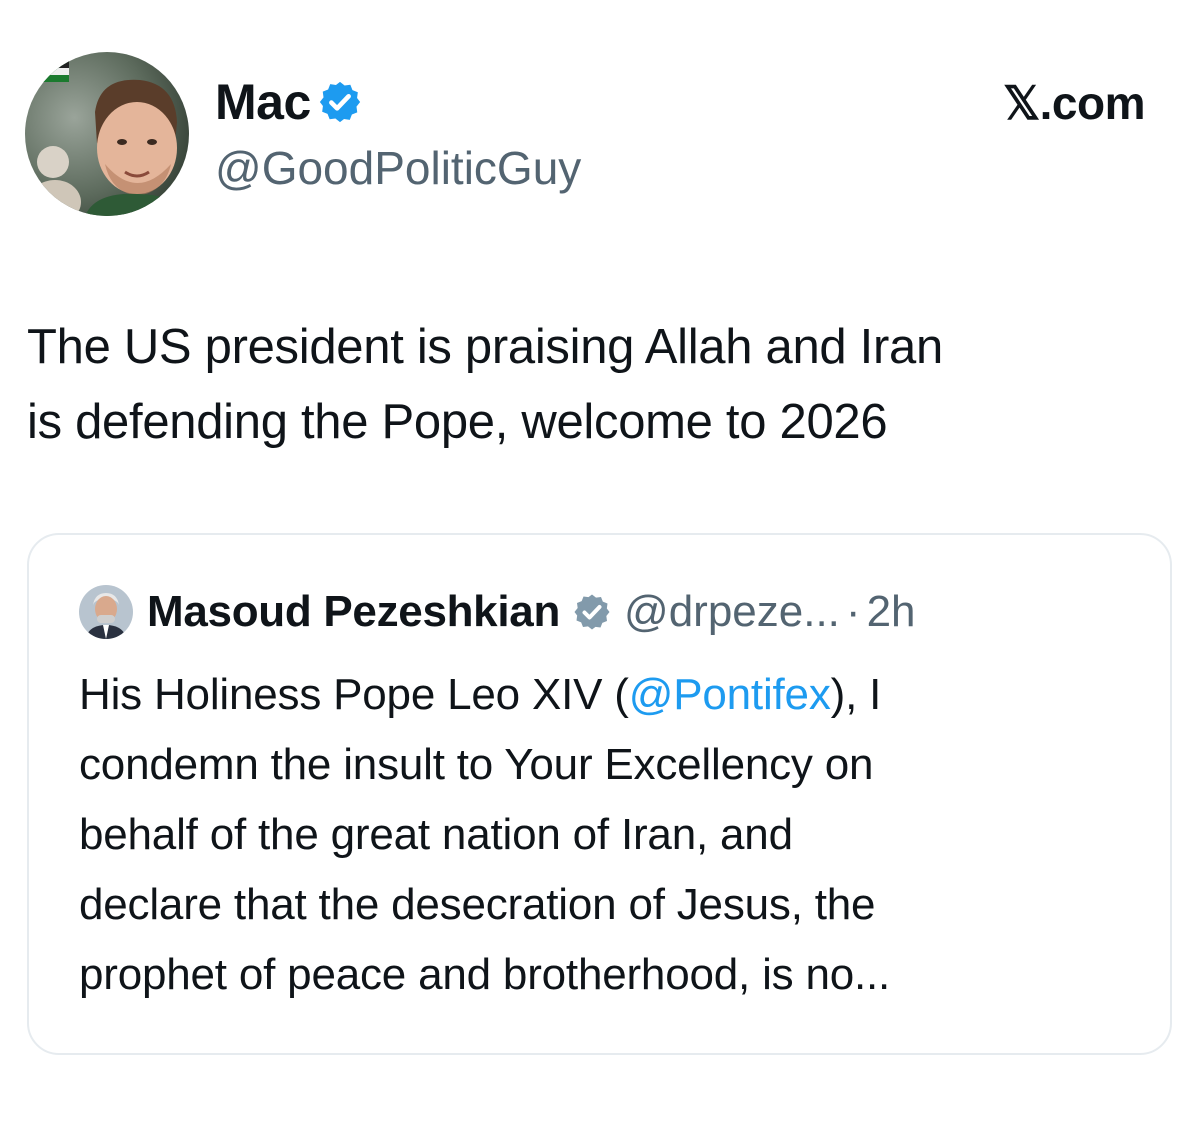  Describe the element at coordinates (354, 694) in the screenshot. I see `quoted-text-prefix: His Holiness Pope Leo XIV (` at that location.